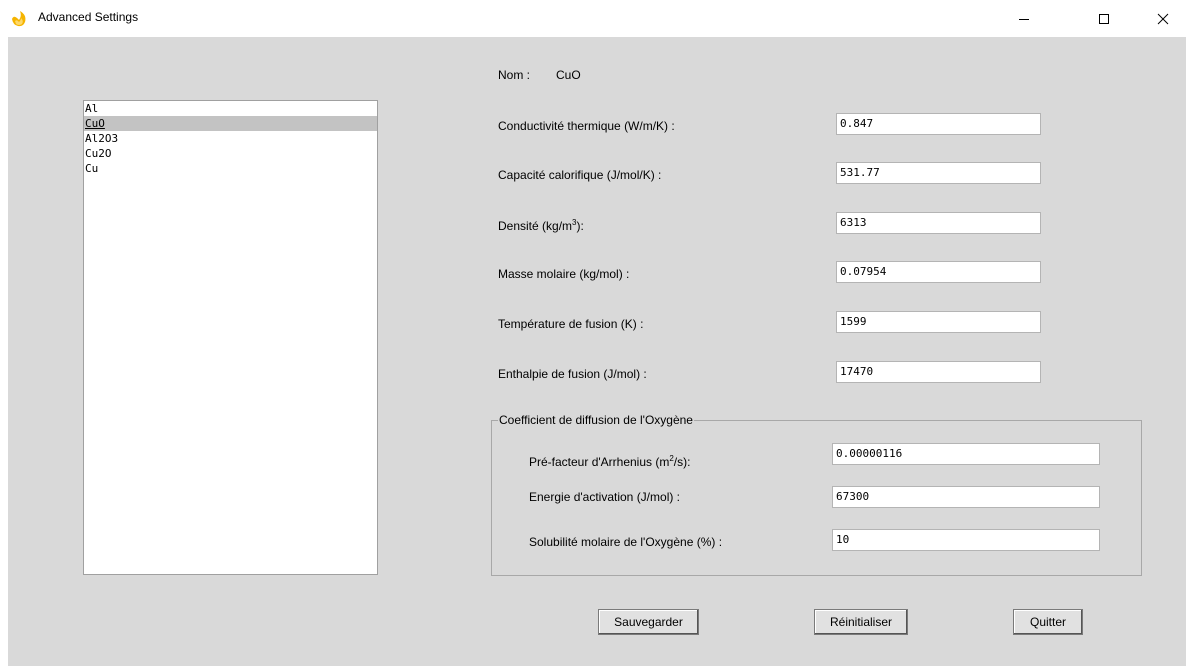 This screenshot has width=1186, height=666. Describe the element at coordinates (938, 322) in the screenshot. I see `melting-temp-field: 1599` at that location.